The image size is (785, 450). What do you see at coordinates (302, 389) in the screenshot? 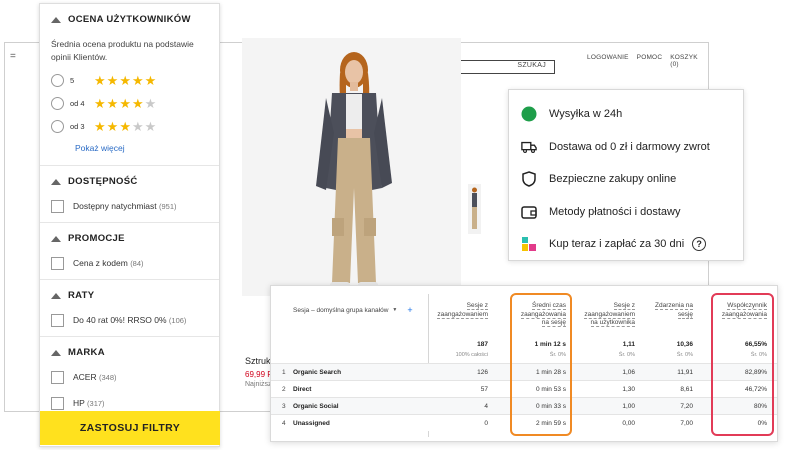
I see `channel-name: Direct` at bounding box center [302, 389].